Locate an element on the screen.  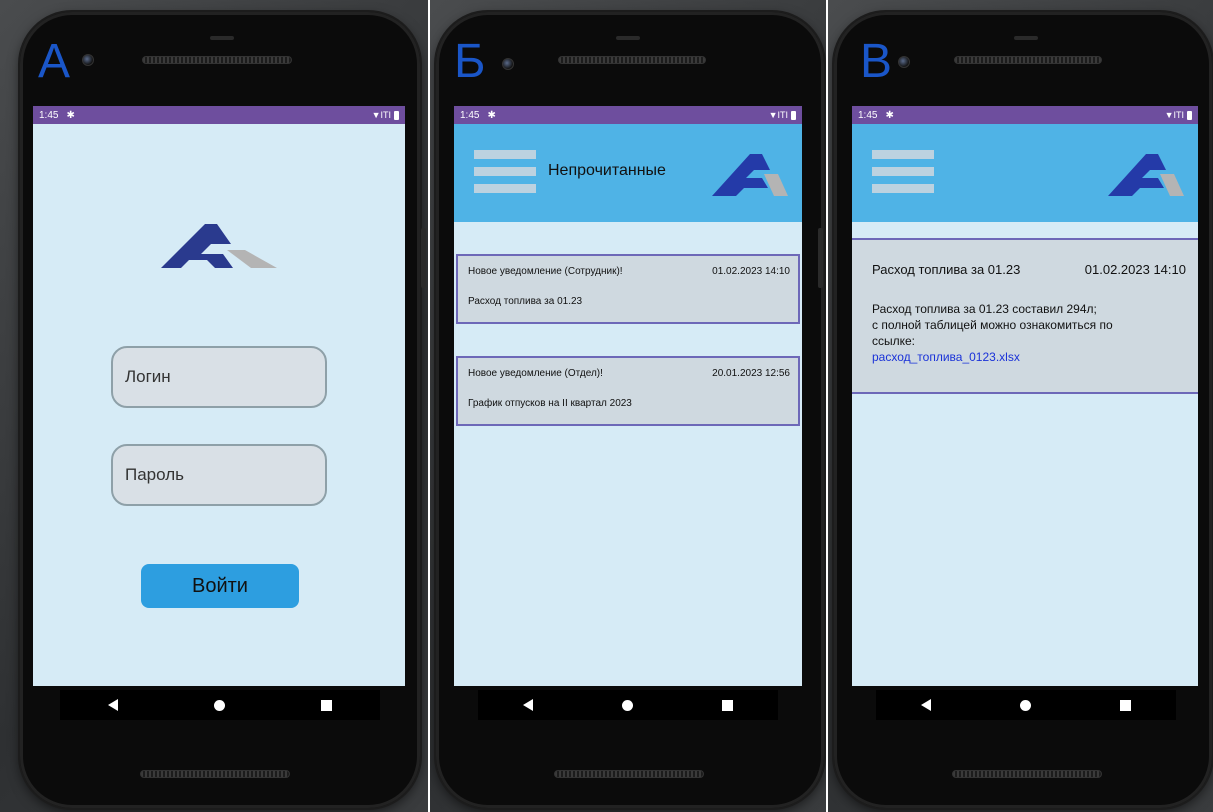
file-link: расход_топлива_0123.xlsx is located at coordinates (946, 357).